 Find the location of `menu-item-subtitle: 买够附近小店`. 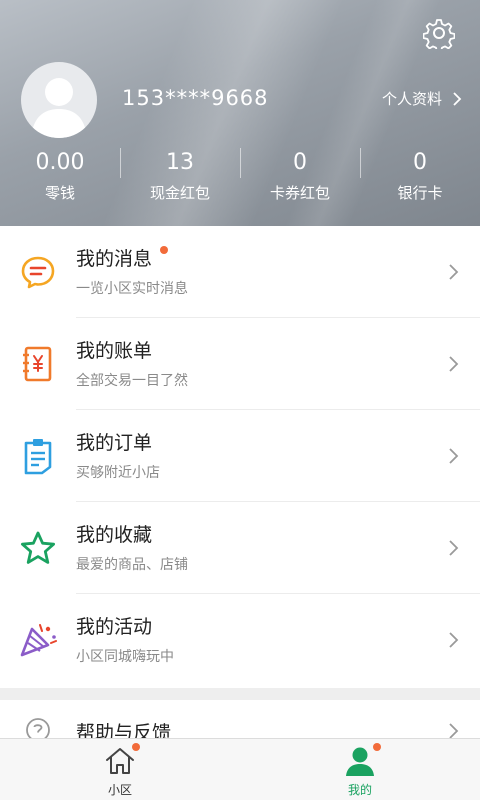

menu-item-subtitle: 买够附近小店 is located at coordinates (118, 472).